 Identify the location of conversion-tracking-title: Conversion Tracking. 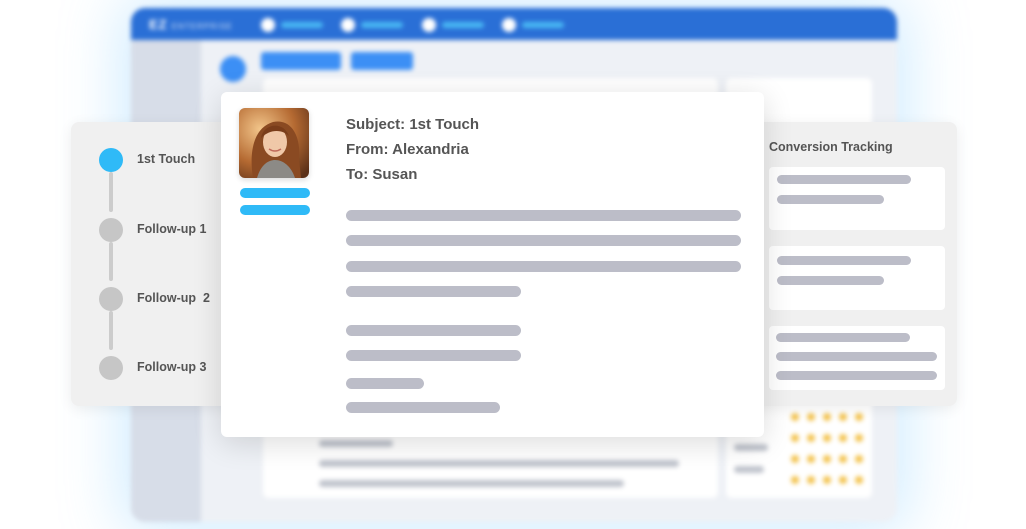
(831, 147).